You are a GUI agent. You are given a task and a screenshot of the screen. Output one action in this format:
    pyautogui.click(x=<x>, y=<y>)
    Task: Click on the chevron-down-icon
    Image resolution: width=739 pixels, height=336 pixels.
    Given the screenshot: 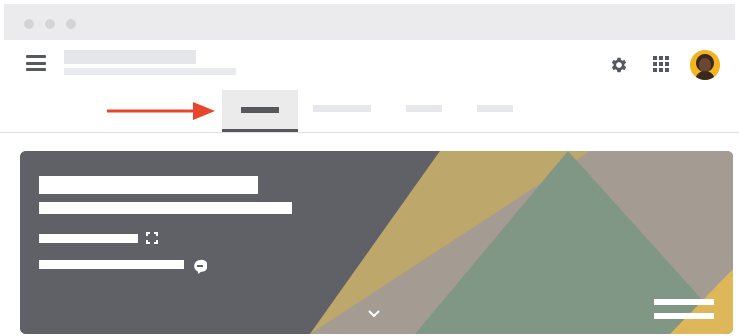 What is the action you would take?
    pyautogui.click(x=374, y=314)
    